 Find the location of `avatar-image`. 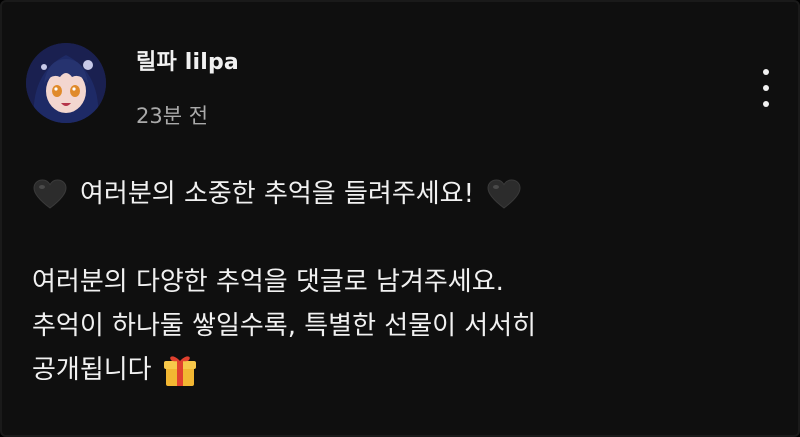

avatar-image is located at coordinates (66, 83).